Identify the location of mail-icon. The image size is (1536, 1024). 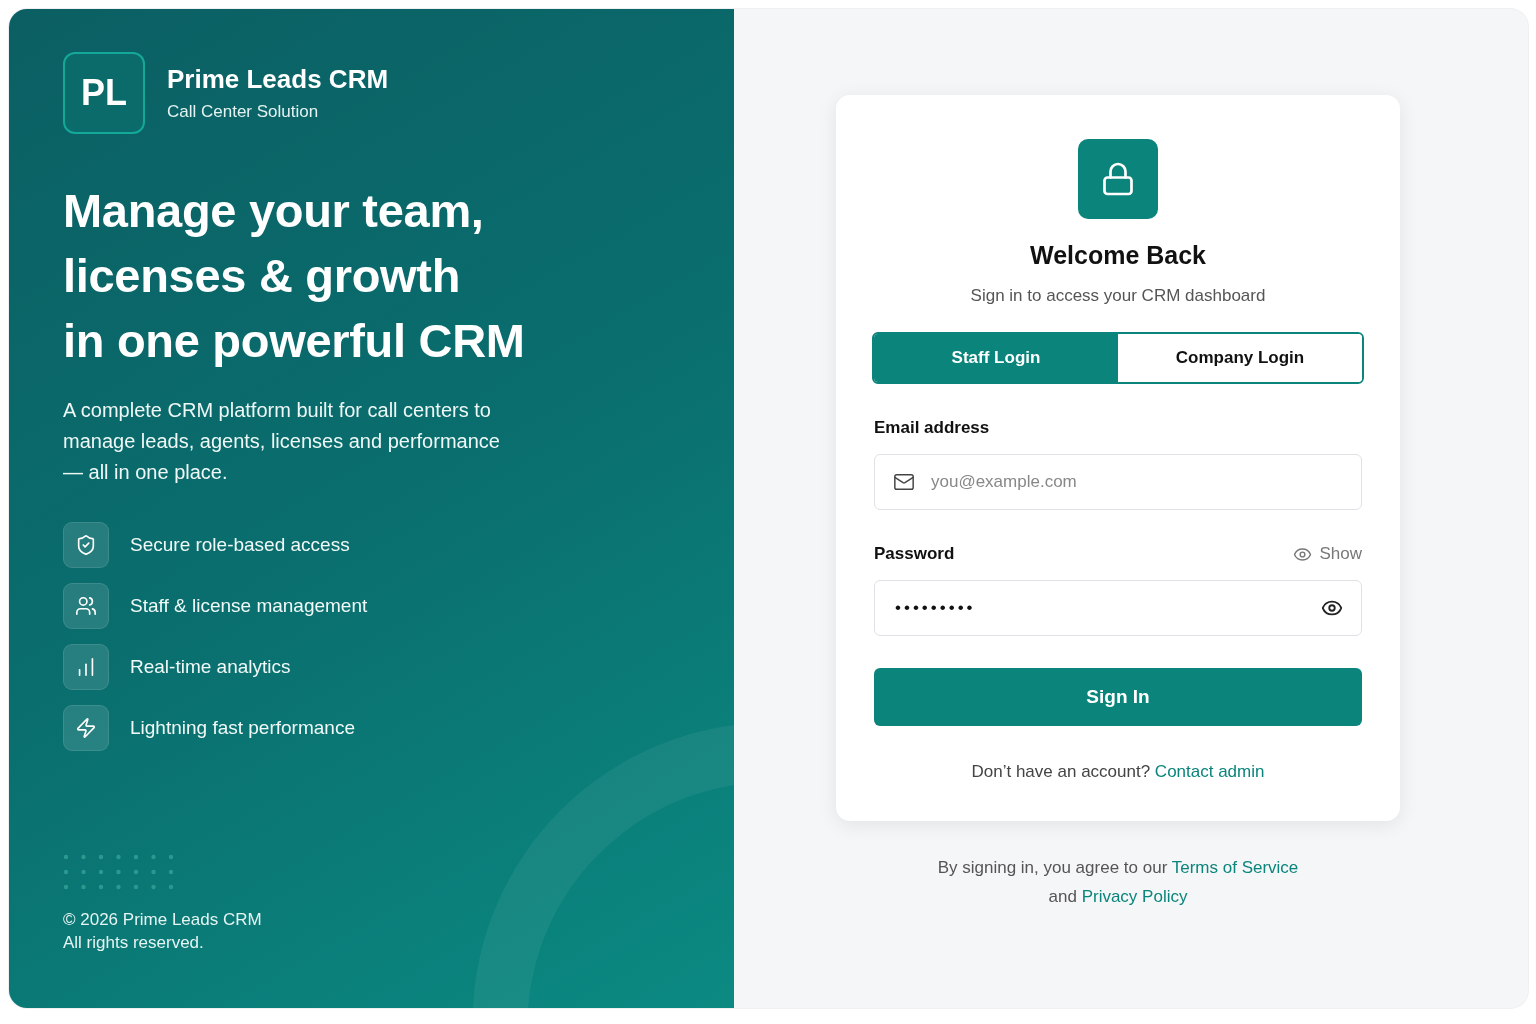
(904, 482).